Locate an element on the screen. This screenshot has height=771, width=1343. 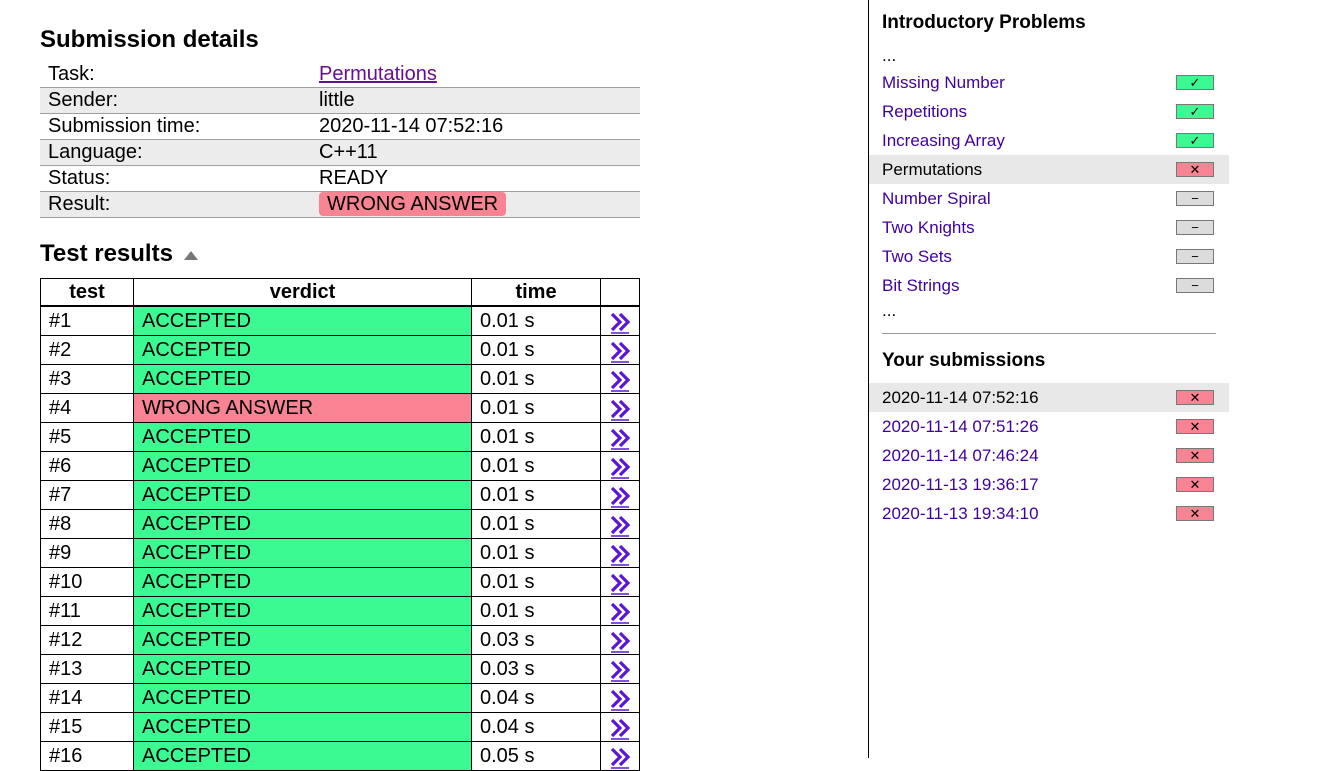
submission-link: 2020-11-14 07:51:26 is located at coordinates (960, 426).